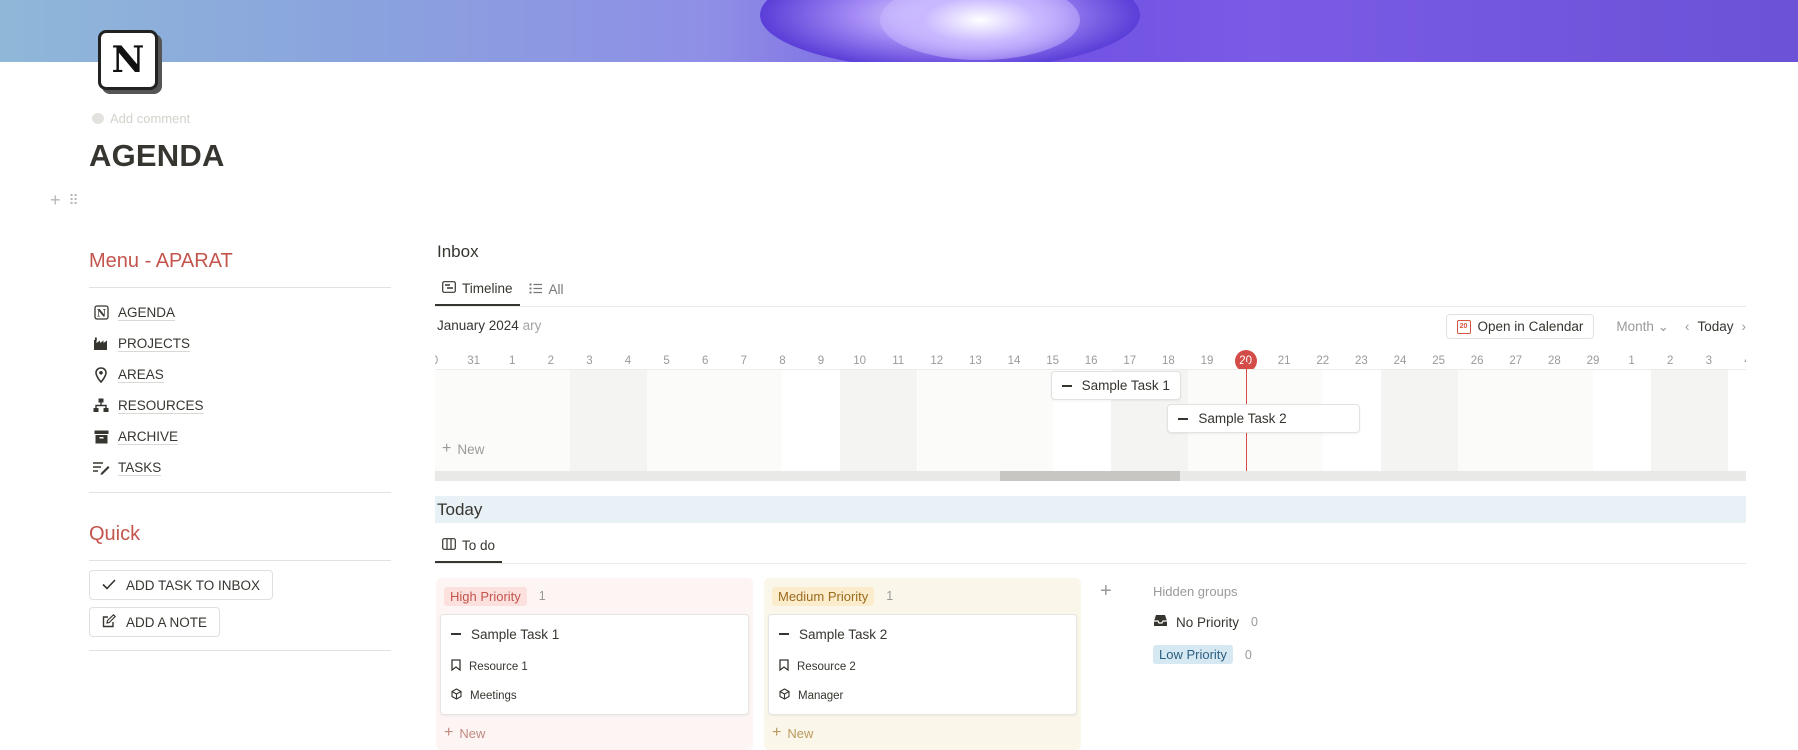 This screenshot has width=1798, height=750. I want to click on timeline-day-label: 5, so click(666, 361).